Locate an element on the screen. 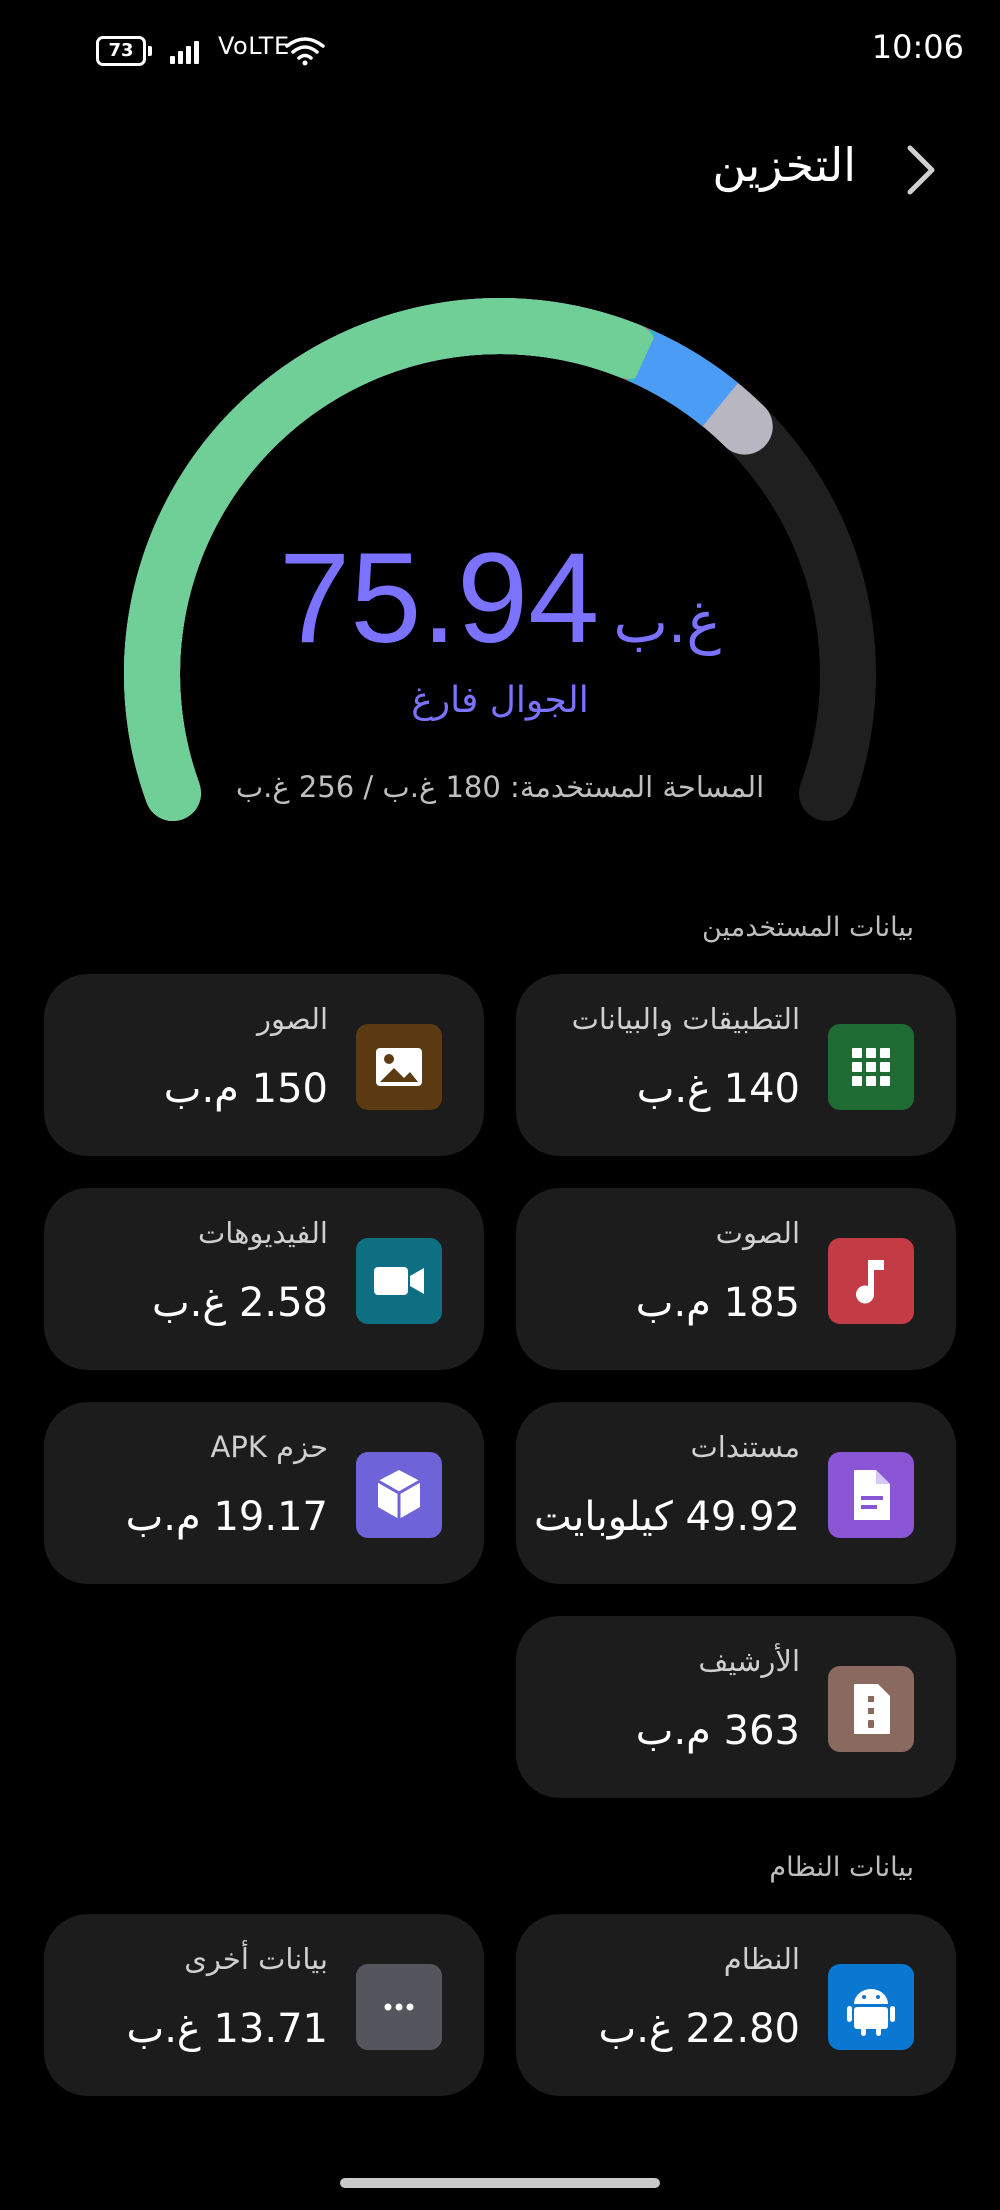  more-dots-icon is located at coordinates (399, 2007).